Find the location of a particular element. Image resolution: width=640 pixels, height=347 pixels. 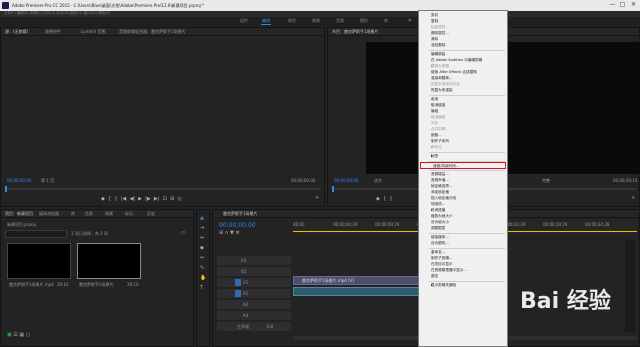

track-header-v3: V3 is located at coordinates (254, 260).